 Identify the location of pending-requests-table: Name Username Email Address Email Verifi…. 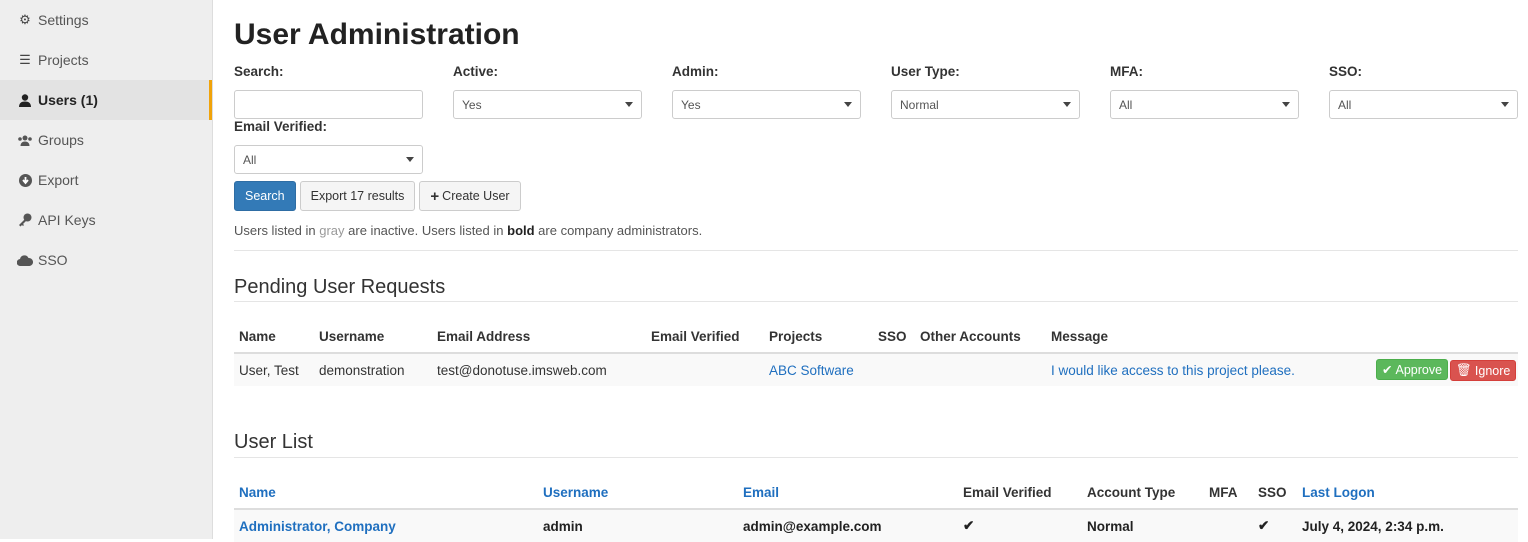
(876, 353).